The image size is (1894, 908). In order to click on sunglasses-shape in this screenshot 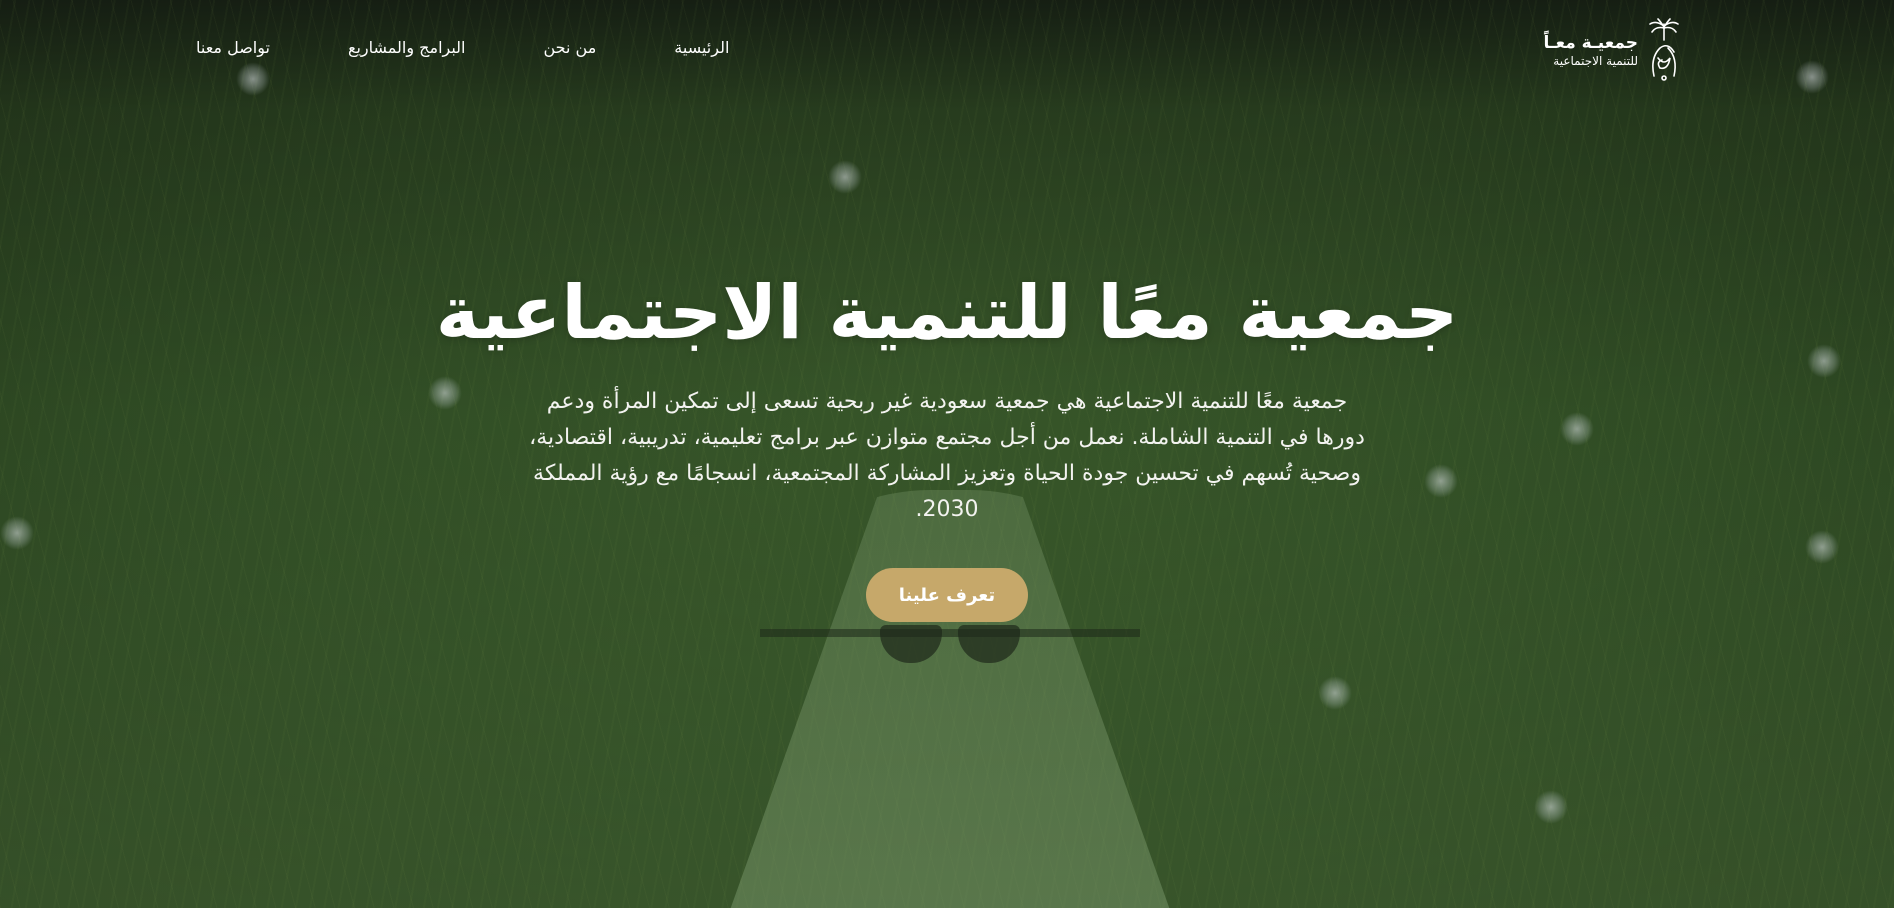, I will do `click(950, 645)`.